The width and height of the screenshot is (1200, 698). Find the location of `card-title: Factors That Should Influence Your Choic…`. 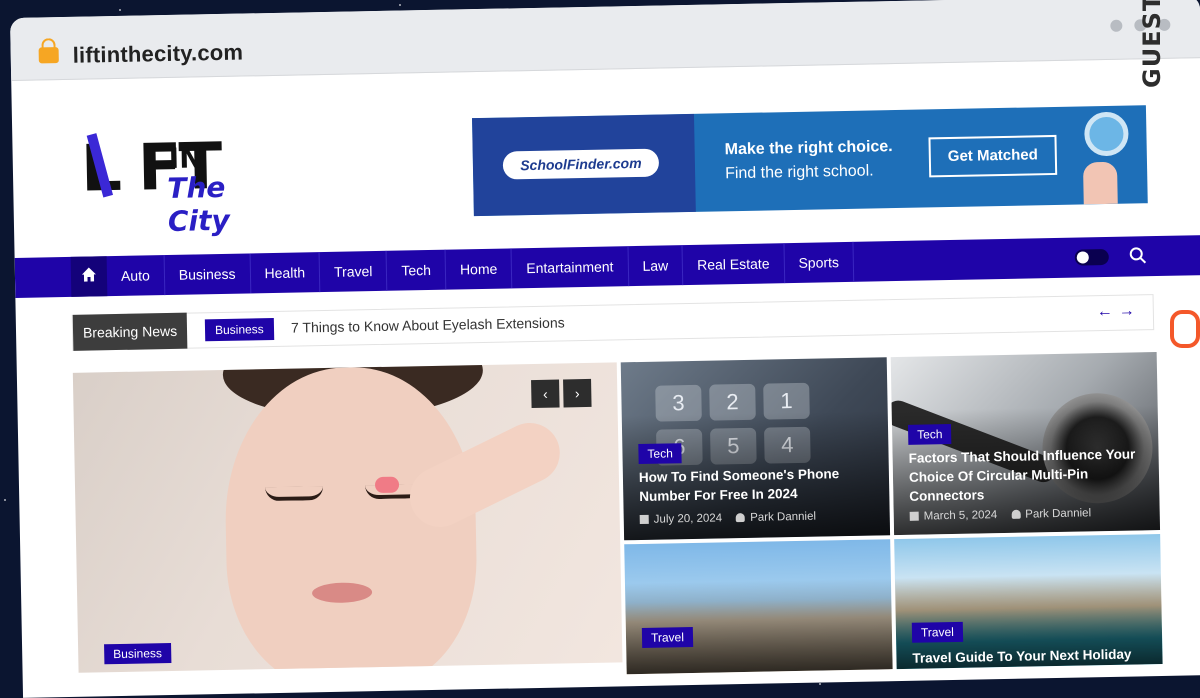

card-title: Factors That Should Influence Your Choic… is located at coordinates (1026, 475).